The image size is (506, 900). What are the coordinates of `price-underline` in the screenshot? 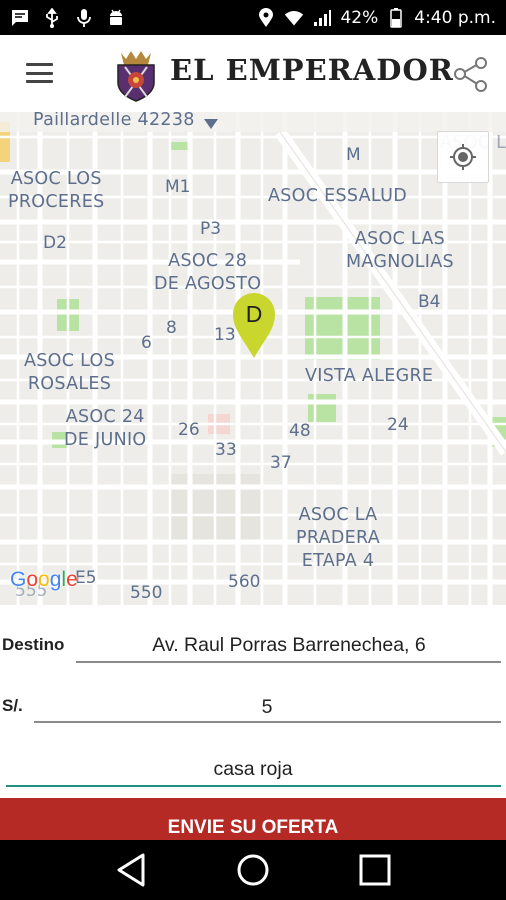 It's located at (267, 722).